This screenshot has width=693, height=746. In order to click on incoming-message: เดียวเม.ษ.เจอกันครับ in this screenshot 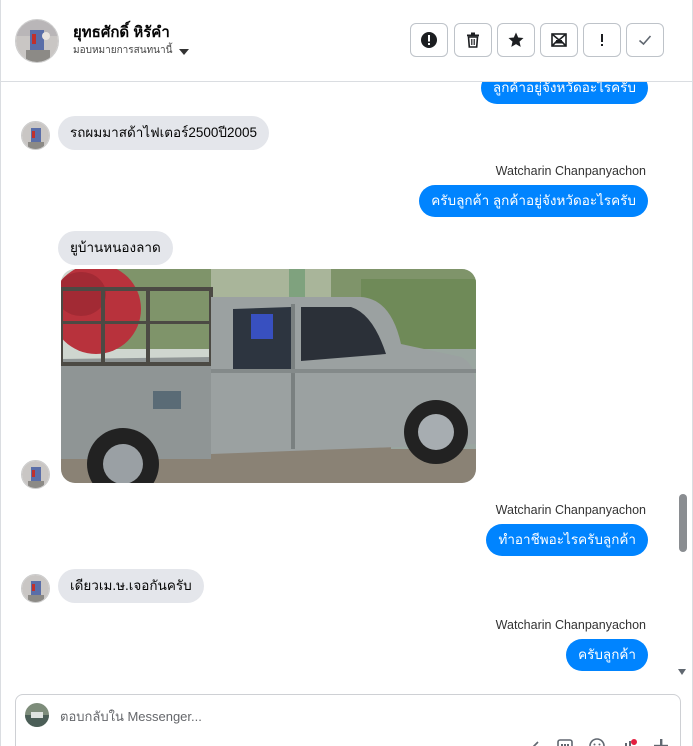, I will do `click(131, 586)`.